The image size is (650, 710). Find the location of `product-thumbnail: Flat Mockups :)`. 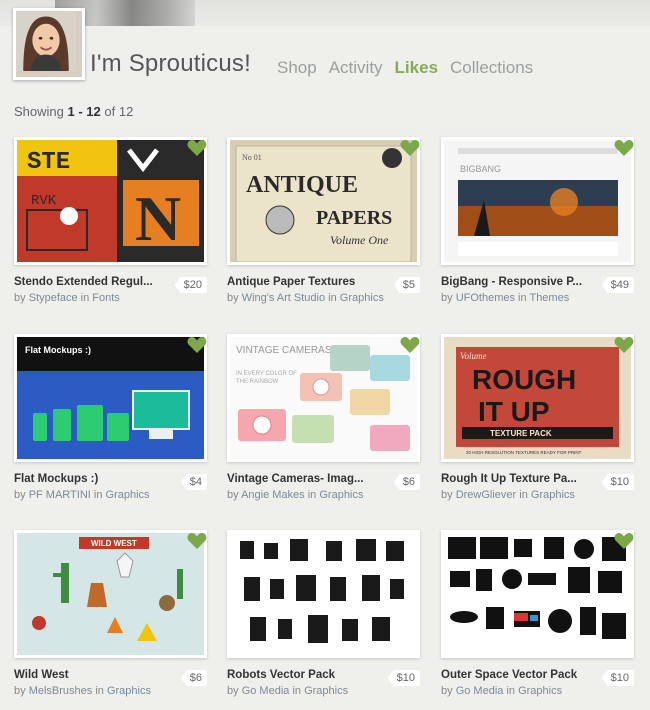

product-thumbnail: Flat Mockups :) is located at coordinates (110, 398).